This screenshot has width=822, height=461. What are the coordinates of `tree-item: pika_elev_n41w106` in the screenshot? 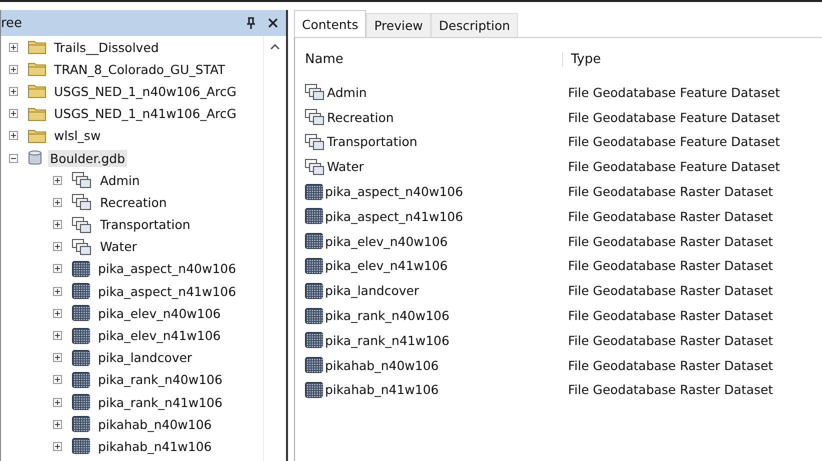 It's located at (159, 335).